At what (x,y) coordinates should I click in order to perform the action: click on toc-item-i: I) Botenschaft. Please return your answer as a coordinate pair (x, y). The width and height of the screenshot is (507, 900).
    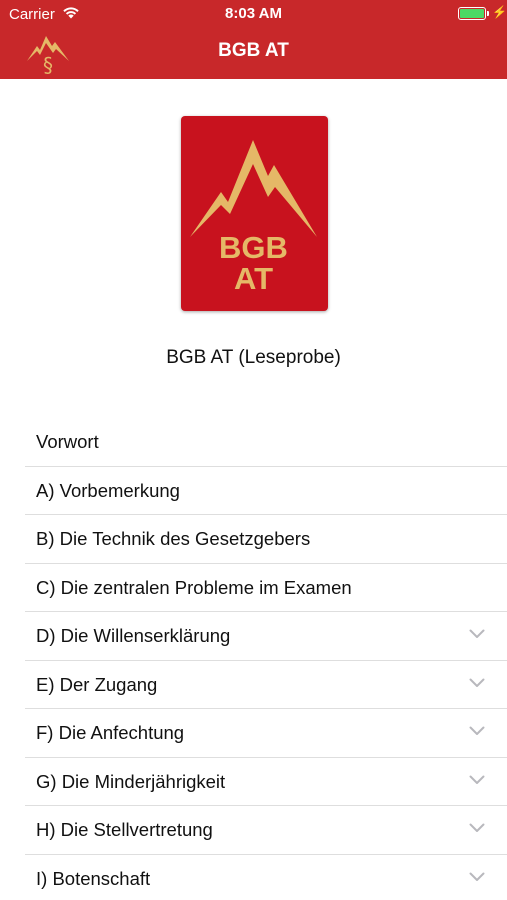
    Looking at the image, I should click on (266, 877).